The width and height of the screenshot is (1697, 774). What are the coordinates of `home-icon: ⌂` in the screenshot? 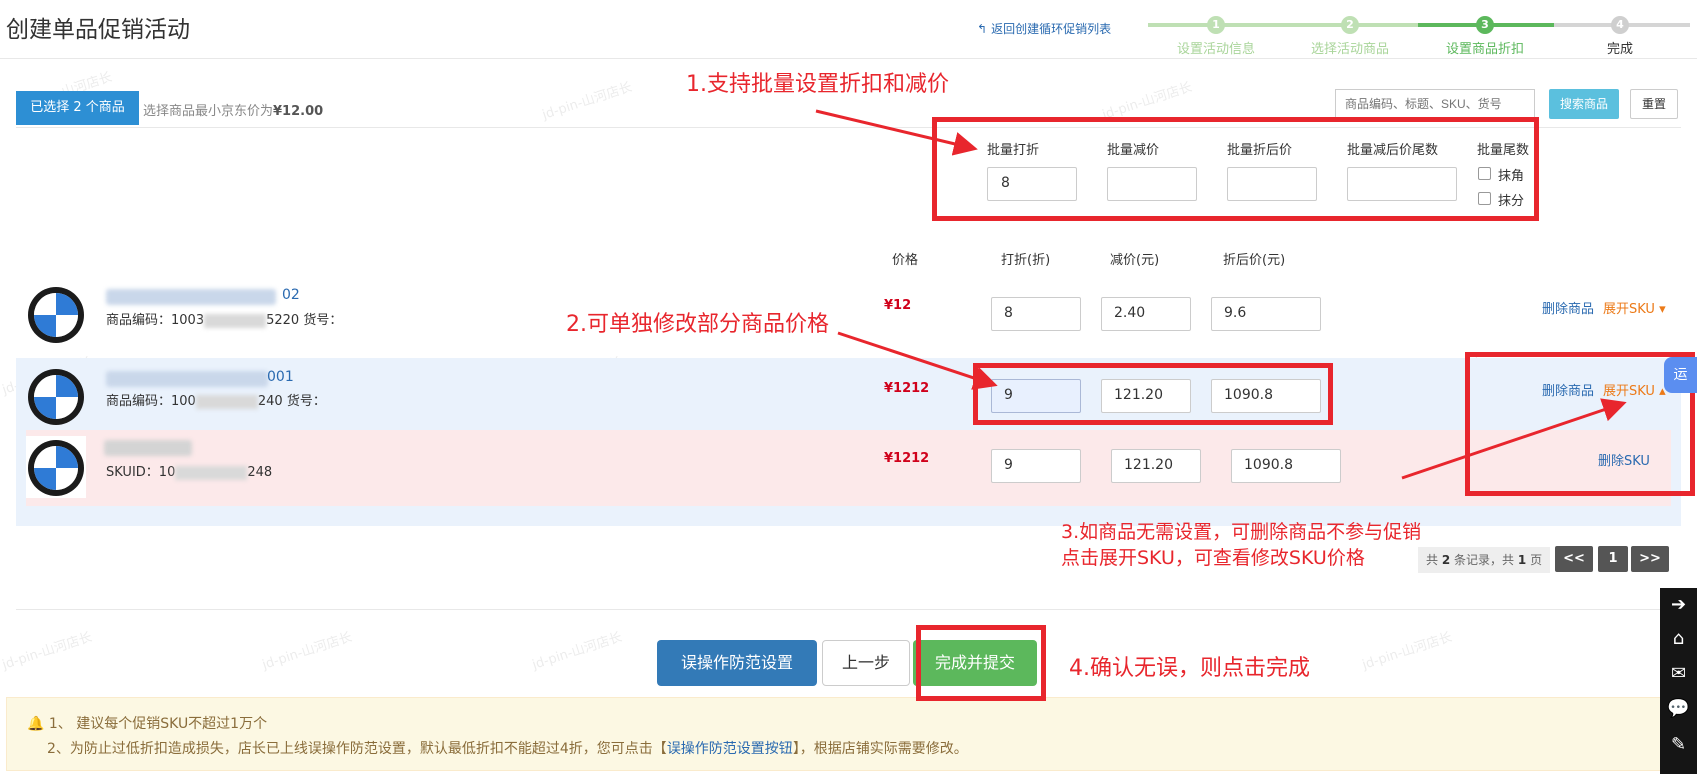 It's located at (1678, 638).